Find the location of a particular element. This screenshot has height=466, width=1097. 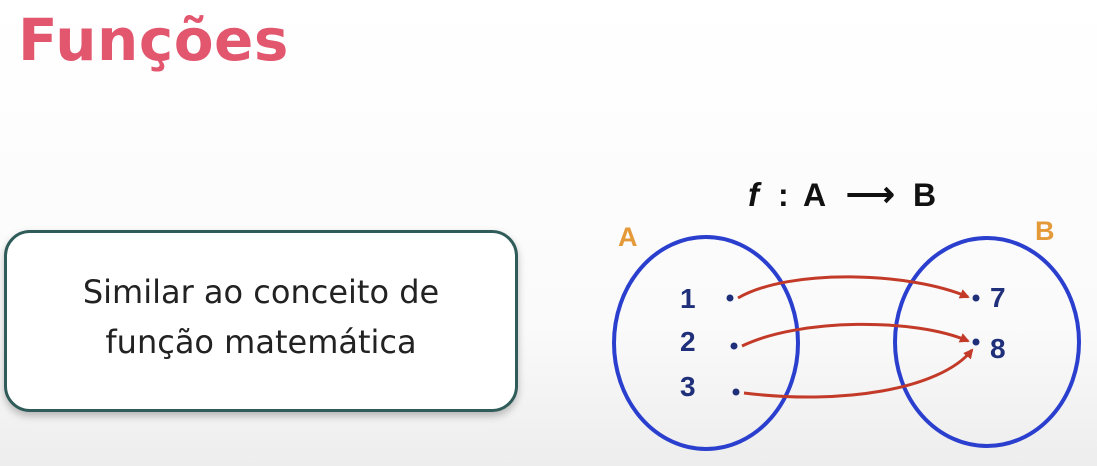

set-b-element: 7 is located at coordinates (998, 297).